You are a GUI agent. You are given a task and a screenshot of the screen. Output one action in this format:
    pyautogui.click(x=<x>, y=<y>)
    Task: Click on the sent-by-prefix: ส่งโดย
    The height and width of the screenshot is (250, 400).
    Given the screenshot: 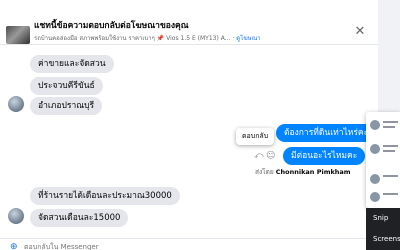 What is the action you would take?
    pyautogui.click(x=264, y=172)
    